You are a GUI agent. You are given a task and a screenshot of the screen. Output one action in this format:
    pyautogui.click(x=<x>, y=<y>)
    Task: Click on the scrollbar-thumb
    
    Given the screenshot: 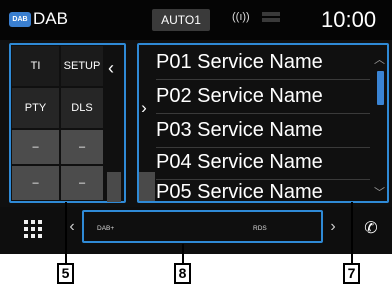 What is the action you would take?
    pyautogui.click(x=380, y=88)
    